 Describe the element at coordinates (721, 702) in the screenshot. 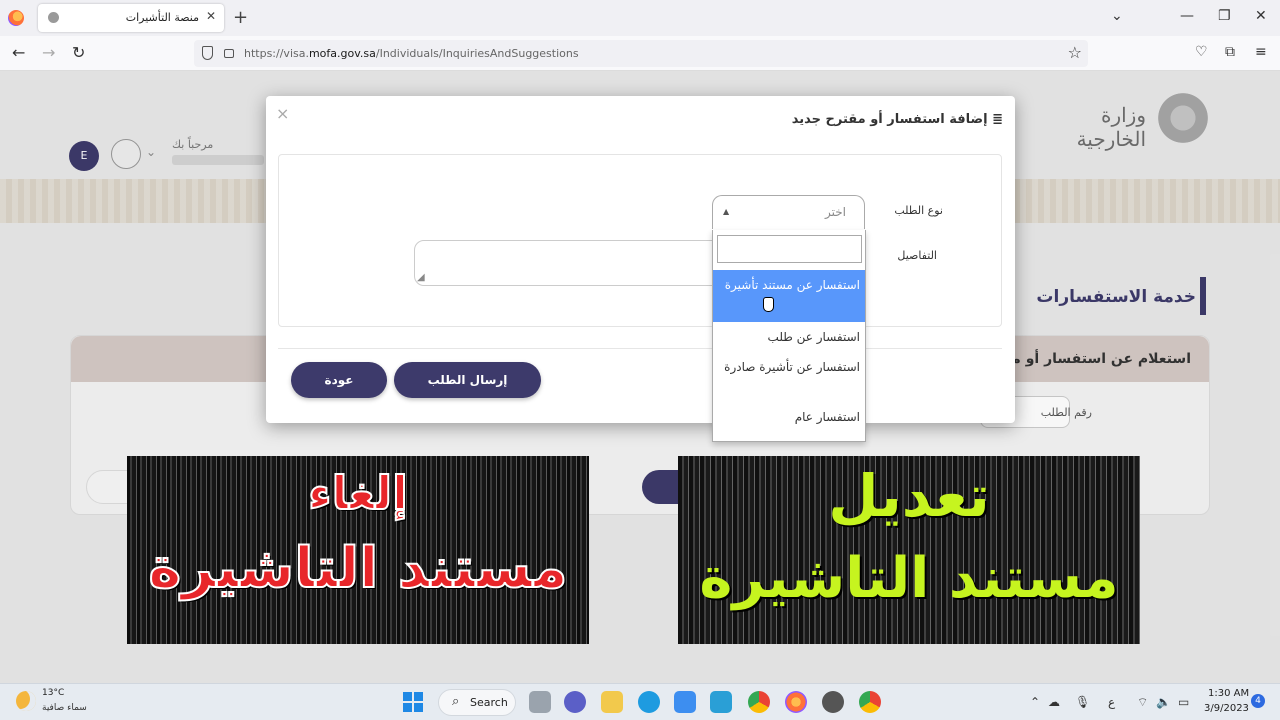

I see `skype-icon` at that location.